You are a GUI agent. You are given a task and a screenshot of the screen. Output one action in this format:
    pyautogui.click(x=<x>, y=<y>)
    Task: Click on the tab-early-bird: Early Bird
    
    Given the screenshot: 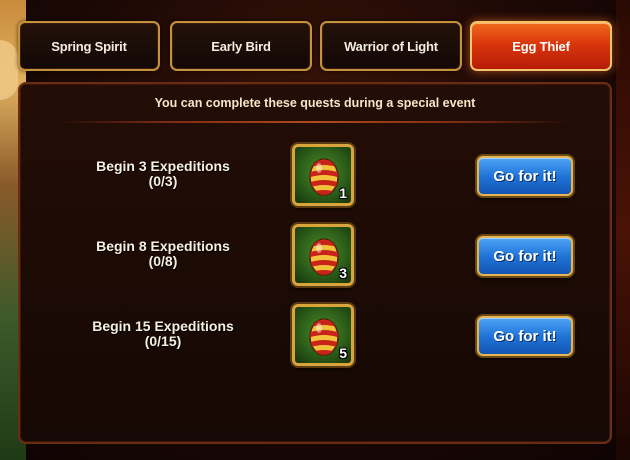 What is the action you would take?
    pyautogui.click(x=241, y=46)
    